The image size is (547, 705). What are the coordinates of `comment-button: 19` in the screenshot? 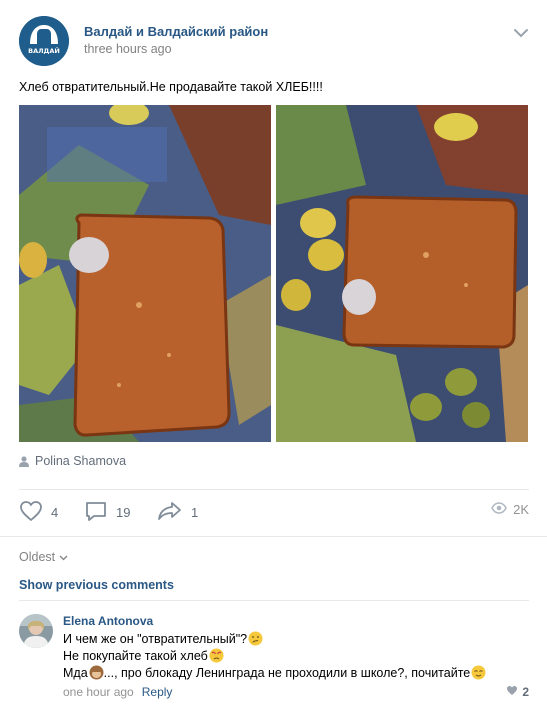 It's located at (107, 512).